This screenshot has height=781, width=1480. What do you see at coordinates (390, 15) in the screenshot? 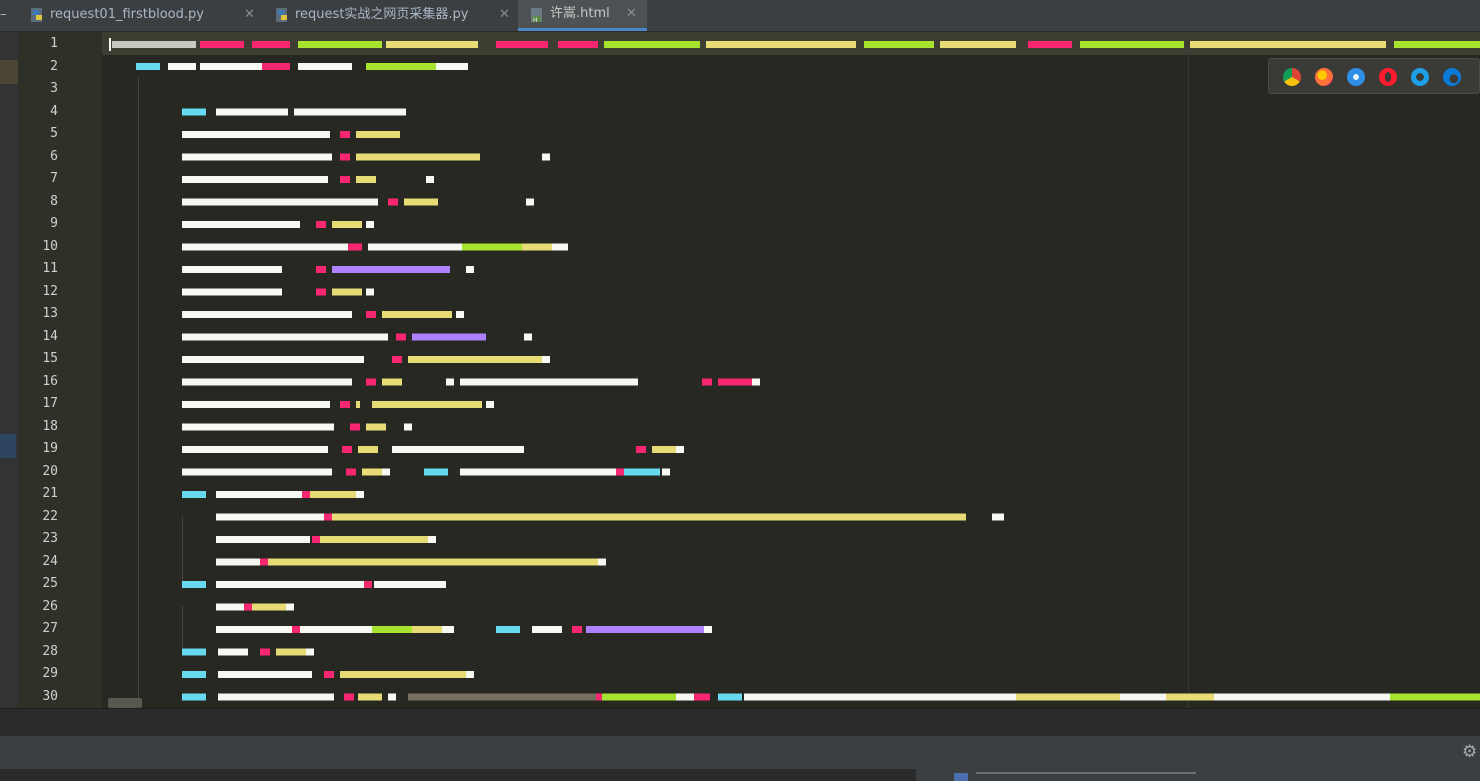
I see `tab-request-web-collector: request实战之网页采集器.py ✕` at bounding box center [390, 15].